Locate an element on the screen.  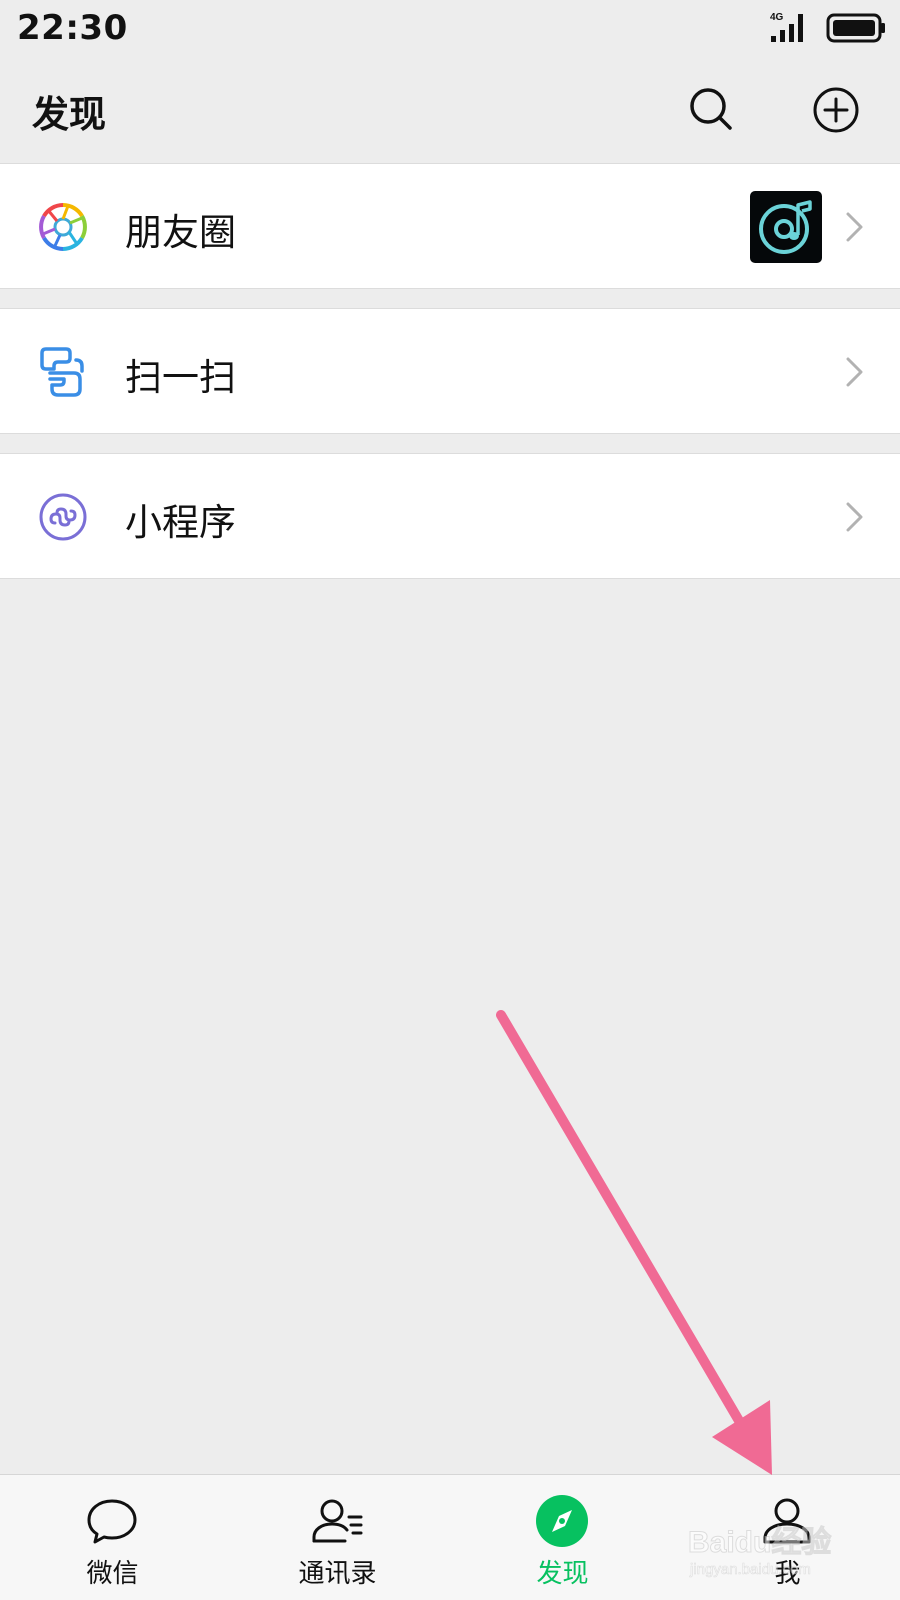
tab-chats-label: 微信 is located at coordinates (112, 1574).